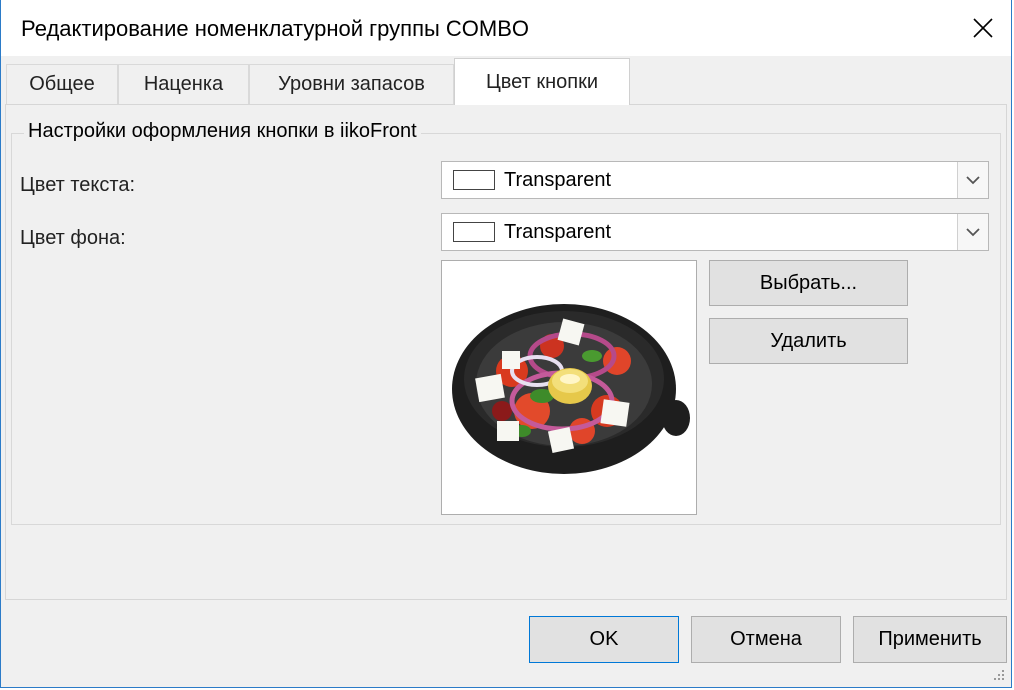  Describe the element at coordinates (558, 179) in the screenshot. I see `text-color-value: Transparent` at that location.